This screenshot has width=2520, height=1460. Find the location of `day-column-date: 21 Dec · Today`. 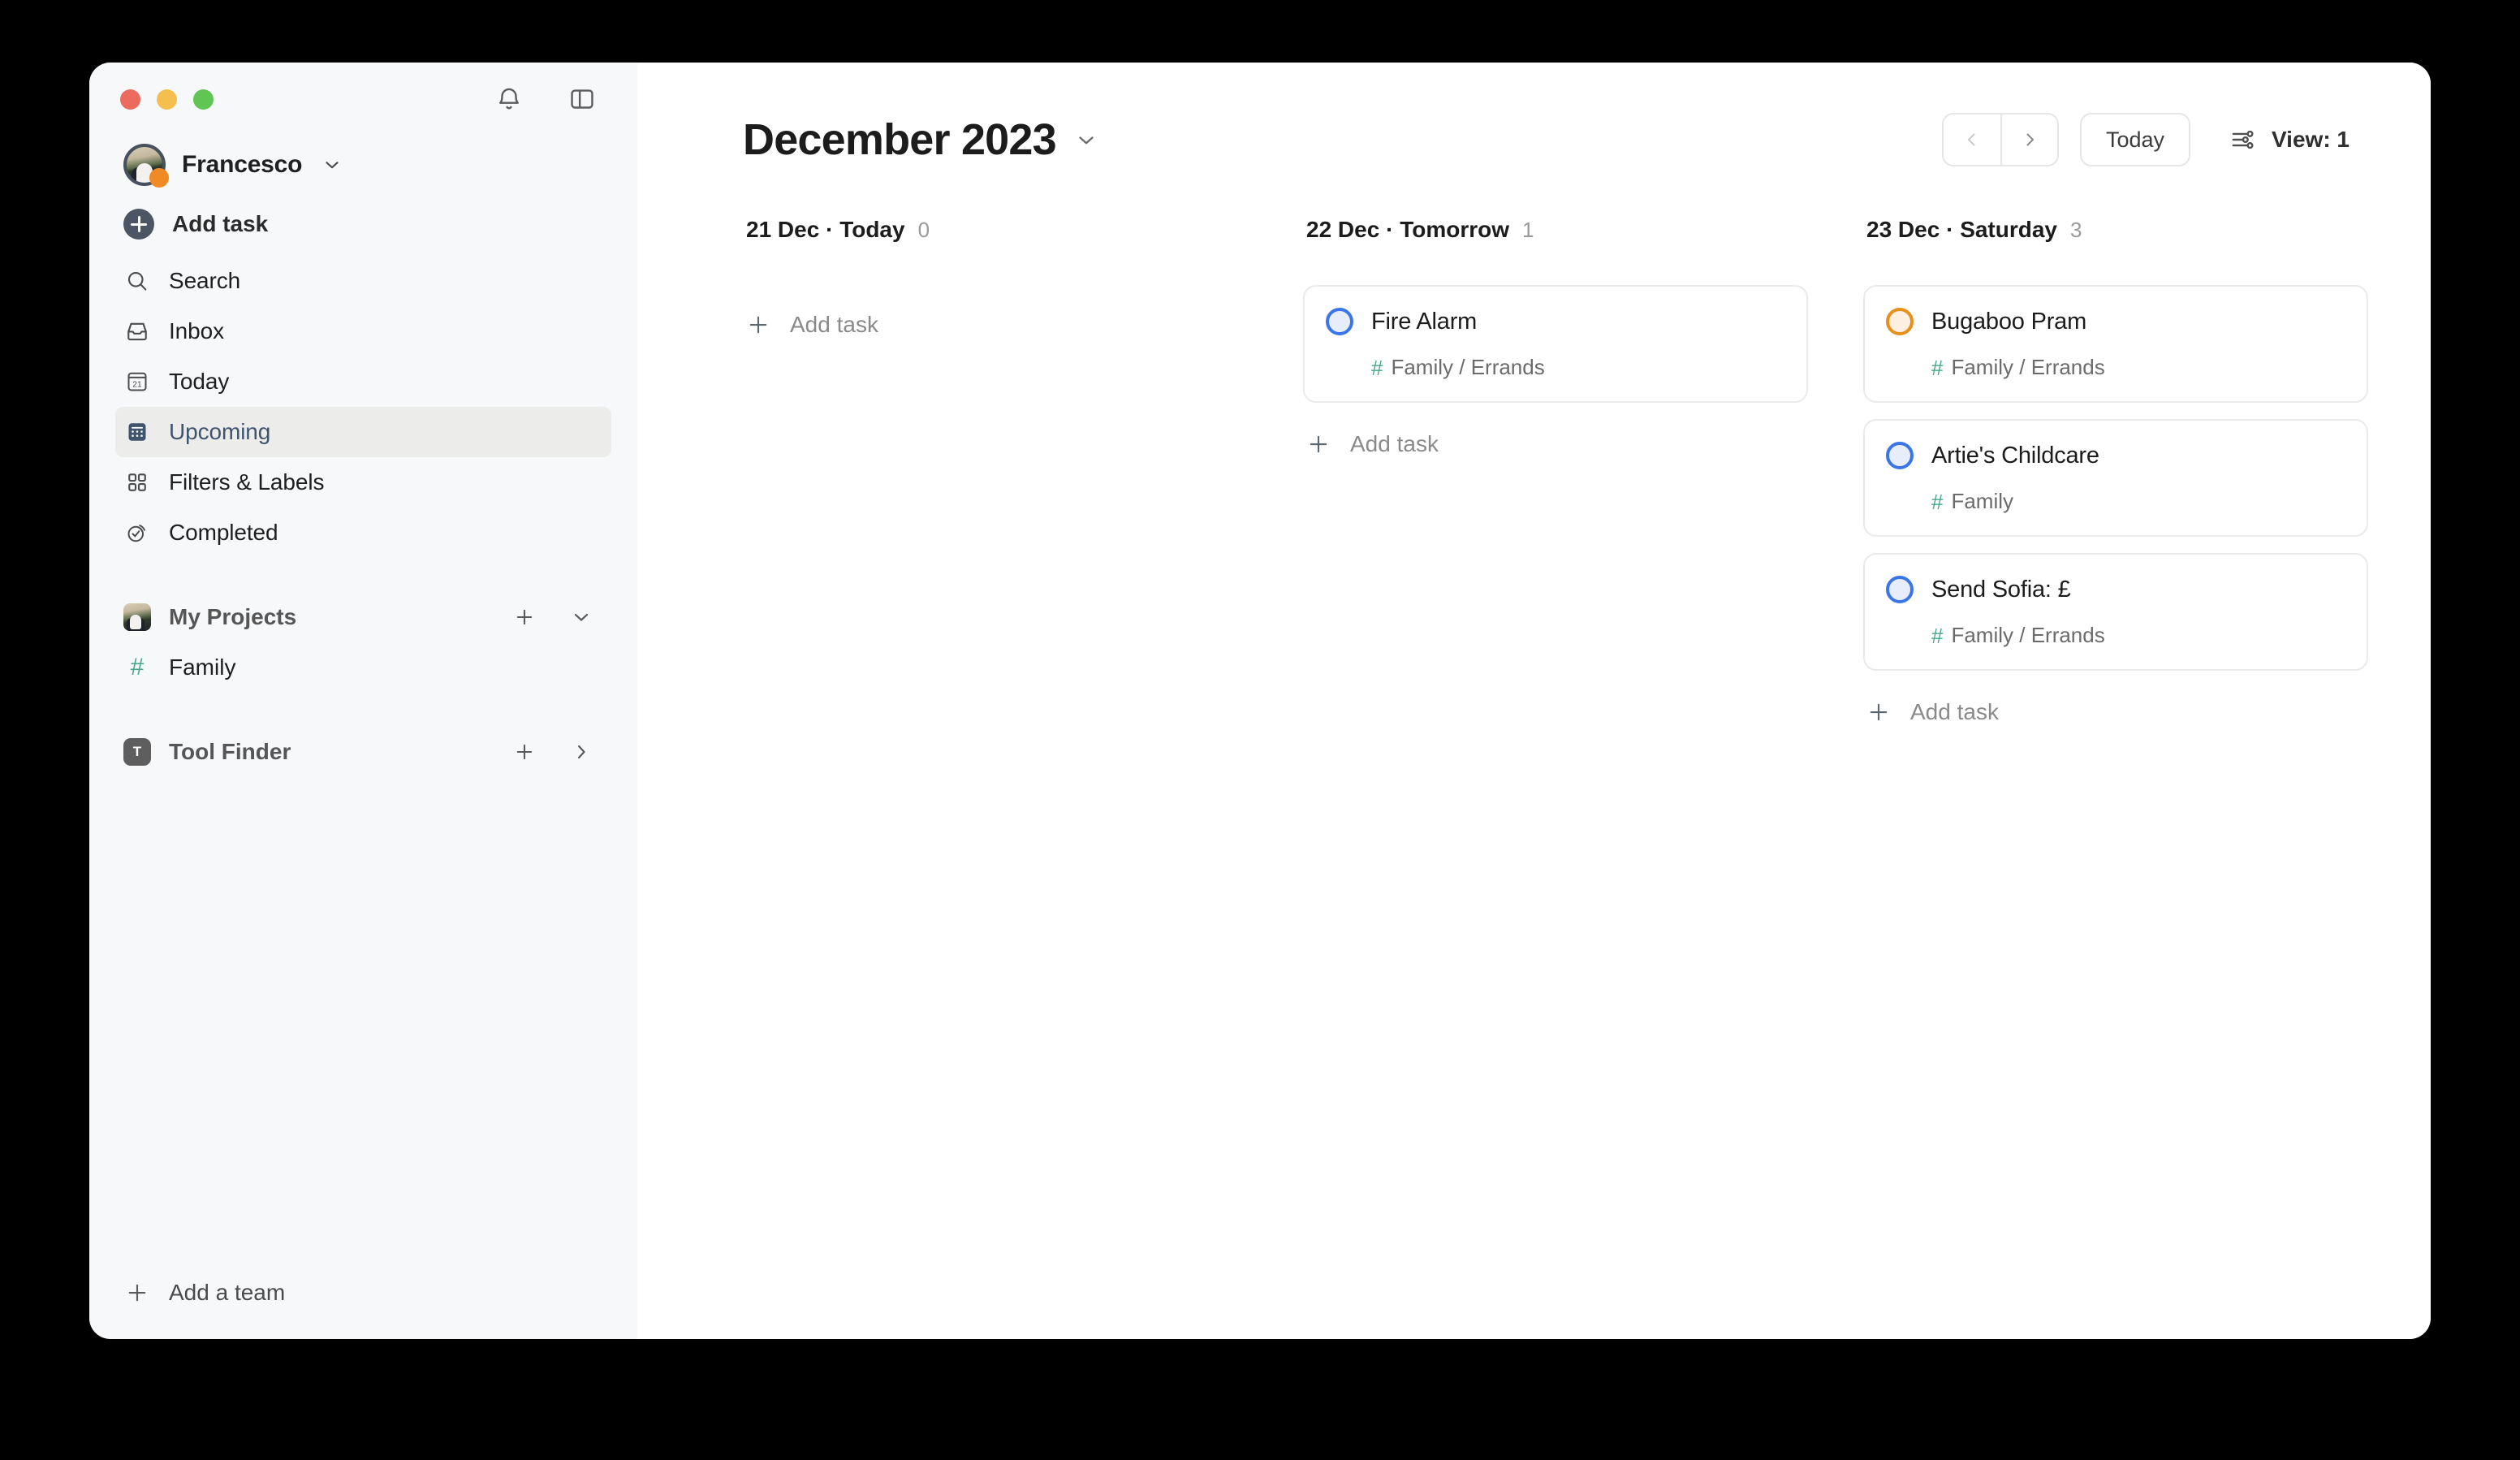

day-column-date: 21 Dec · Today is located at coordinates (826, 229).